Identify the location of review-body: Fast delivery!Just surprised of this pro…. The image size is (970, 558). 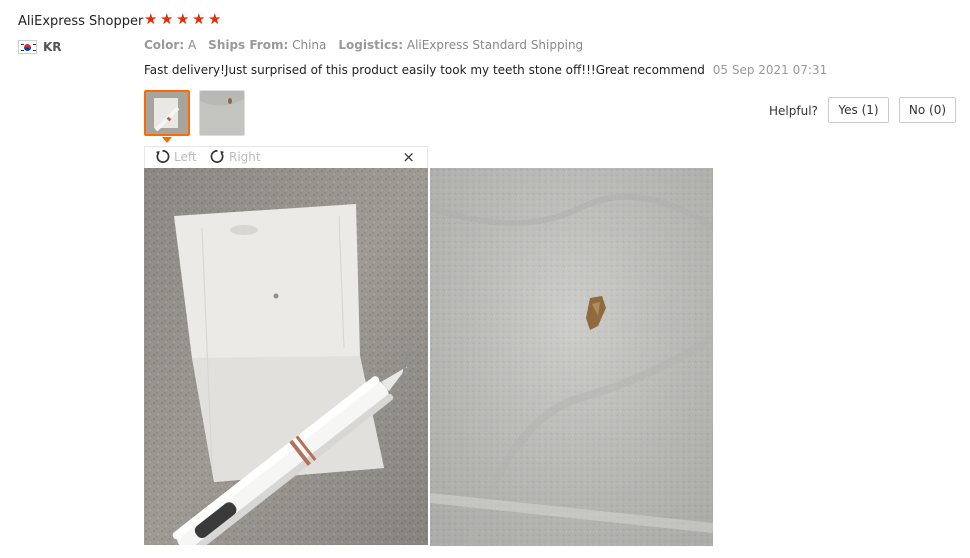
(424, 70).